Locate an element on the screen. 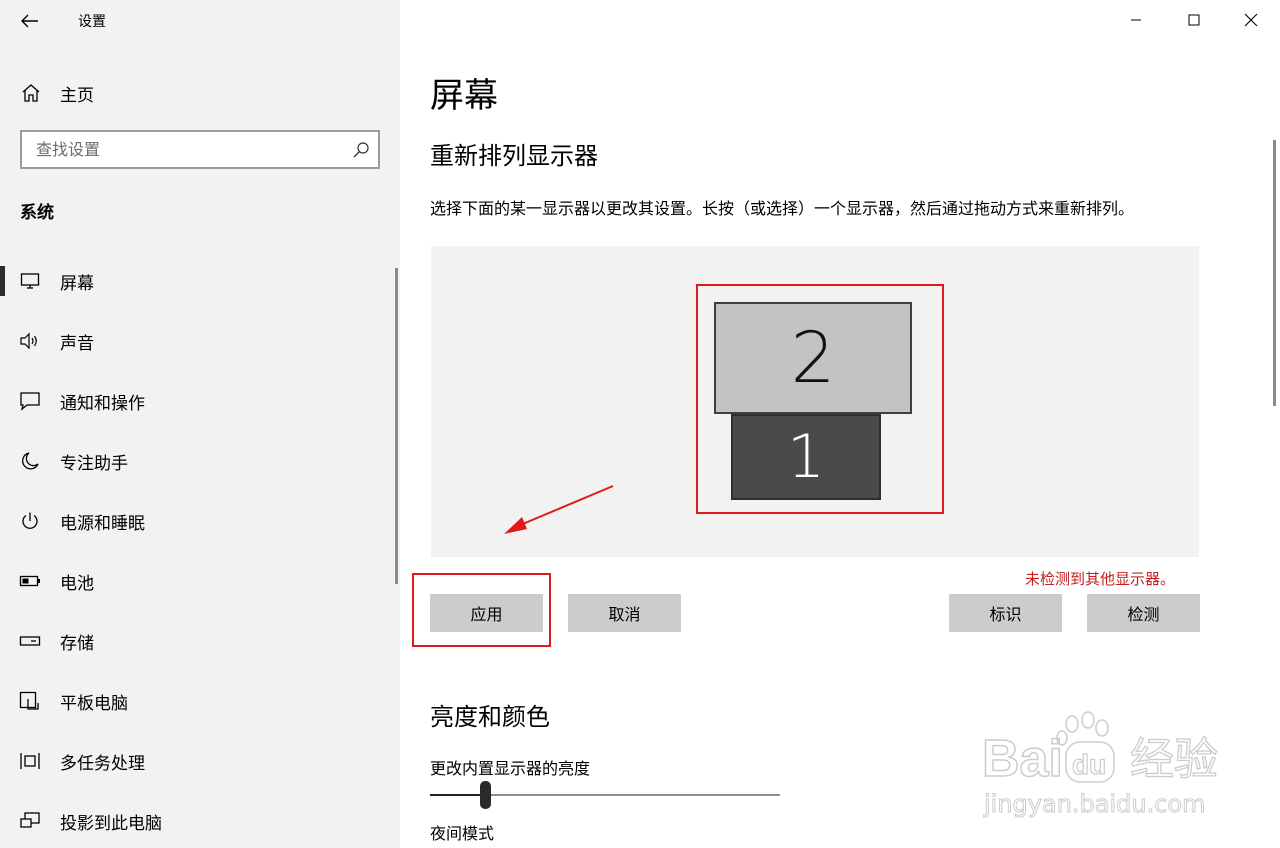 Image resolution: width=1280 pixels, height=848 pixels. app-title: 设置 is located at coordinates (92, 22).